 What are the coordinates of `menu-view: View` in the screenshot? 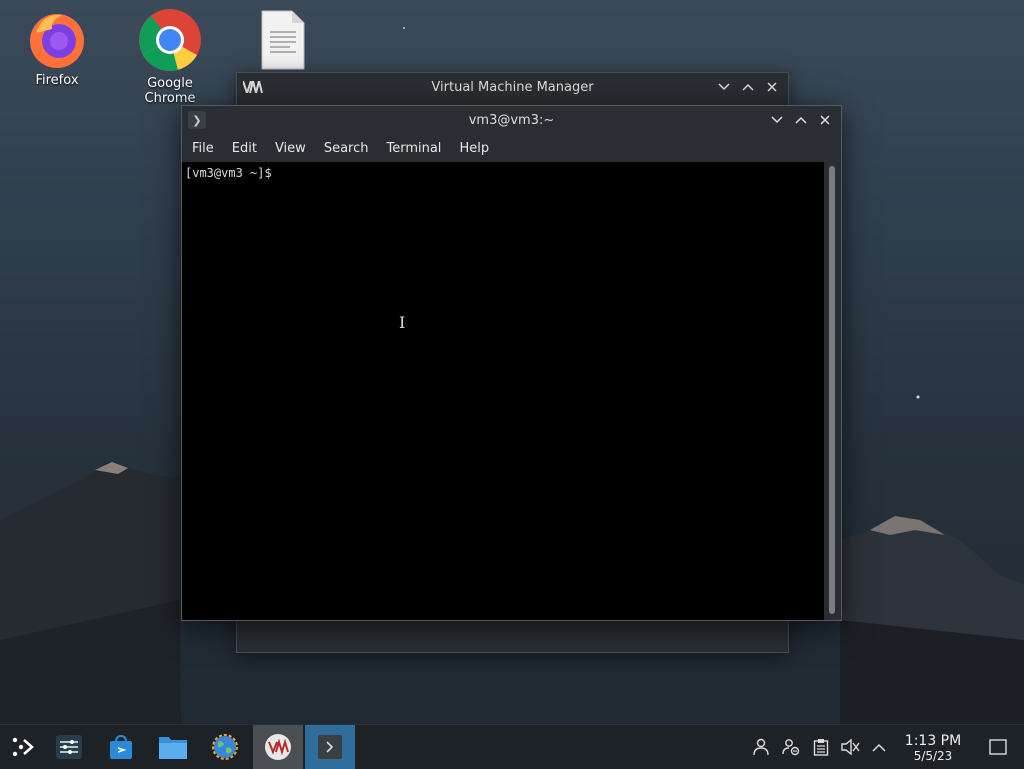 It's located at (290, 148).